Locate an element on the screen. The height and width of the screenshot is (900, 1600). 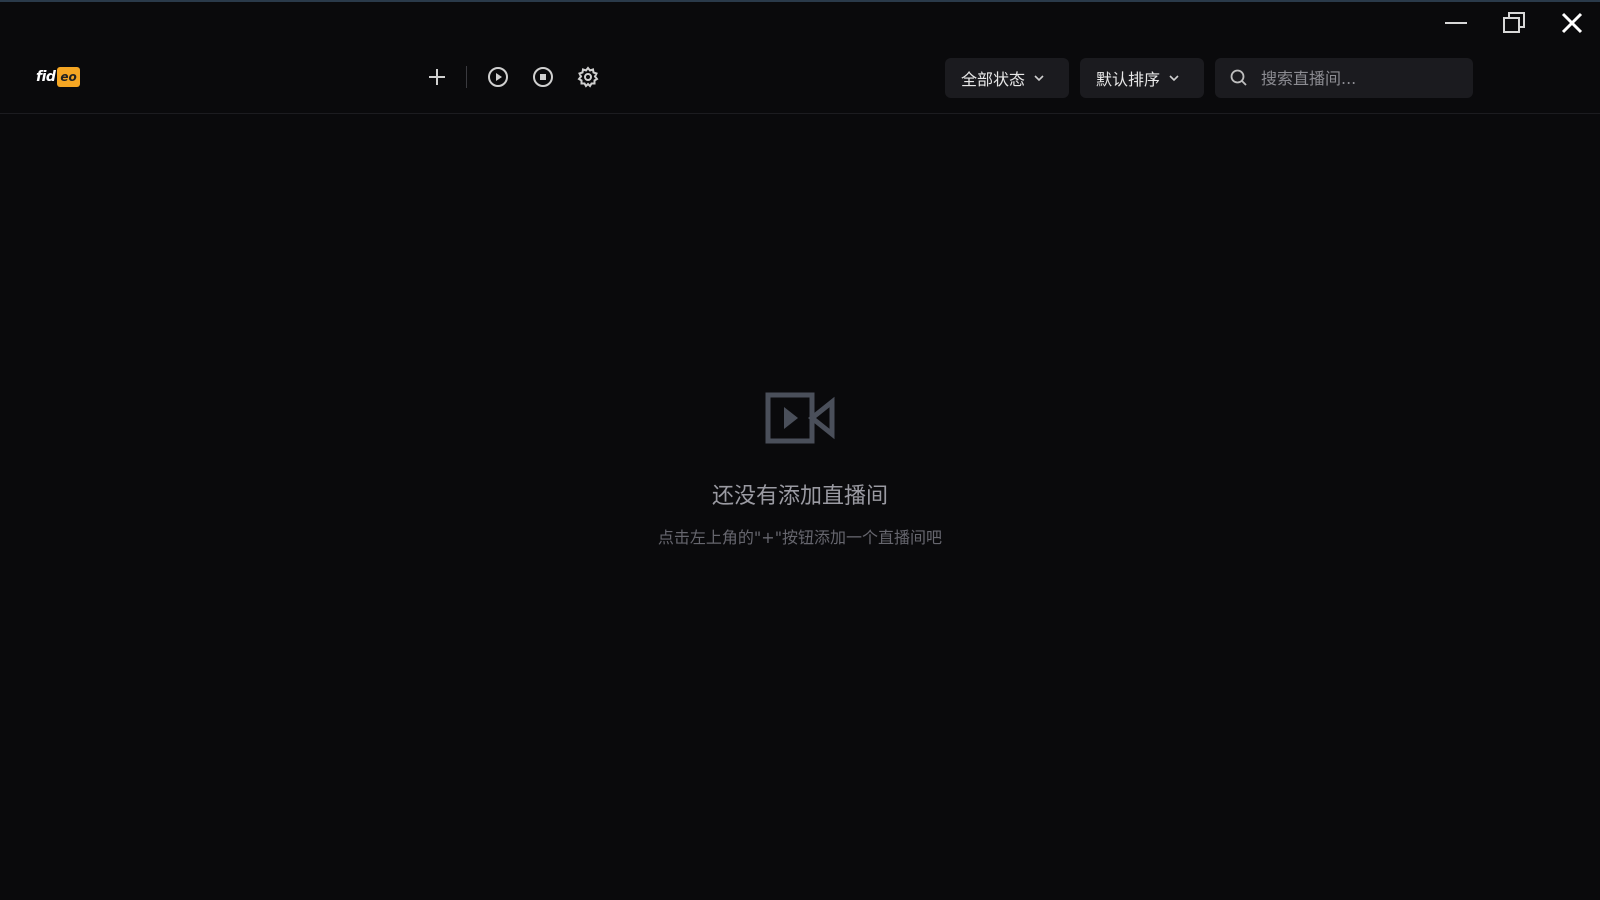
settings-button is located at coordinates (588, 77).